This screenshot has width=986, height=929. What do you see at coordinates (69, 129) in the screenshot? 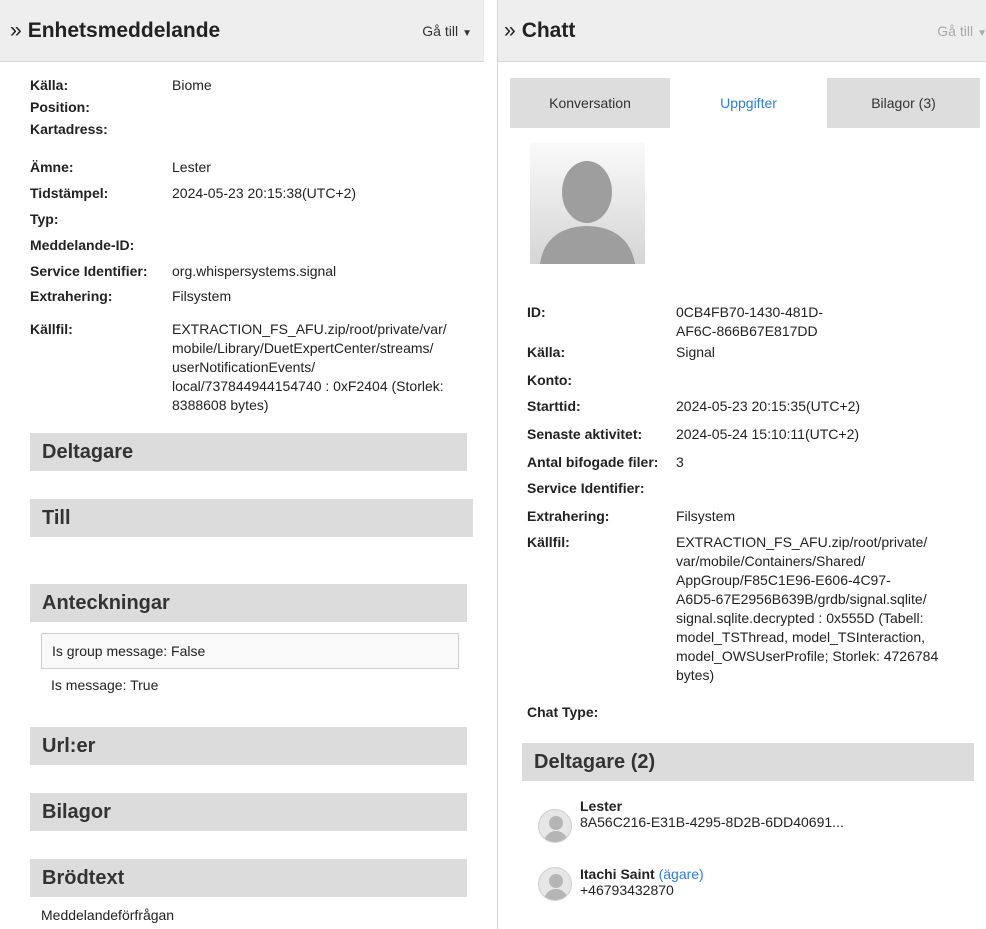
I see `field-key: Kartadress:` at bounding box center [69, 129].